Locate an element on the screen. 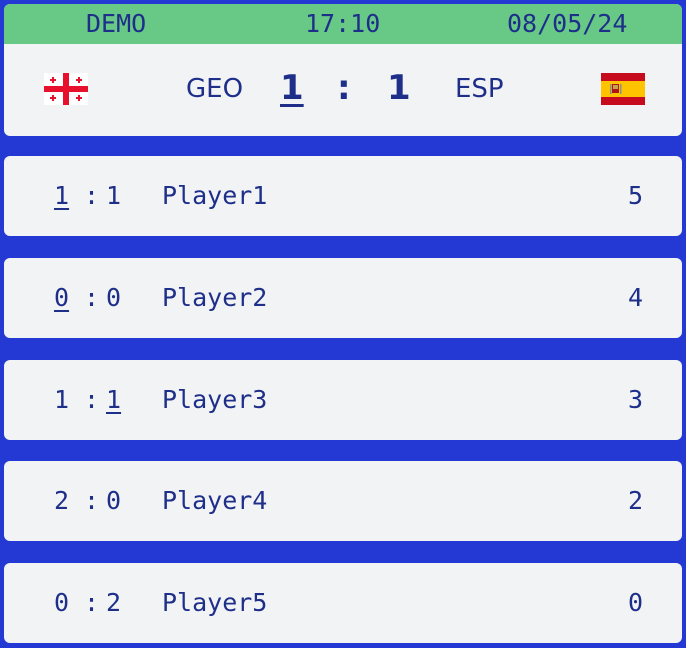 This screenshot has width=686, height=648. home-team-code: GEO is located at coordinates (215, 89).